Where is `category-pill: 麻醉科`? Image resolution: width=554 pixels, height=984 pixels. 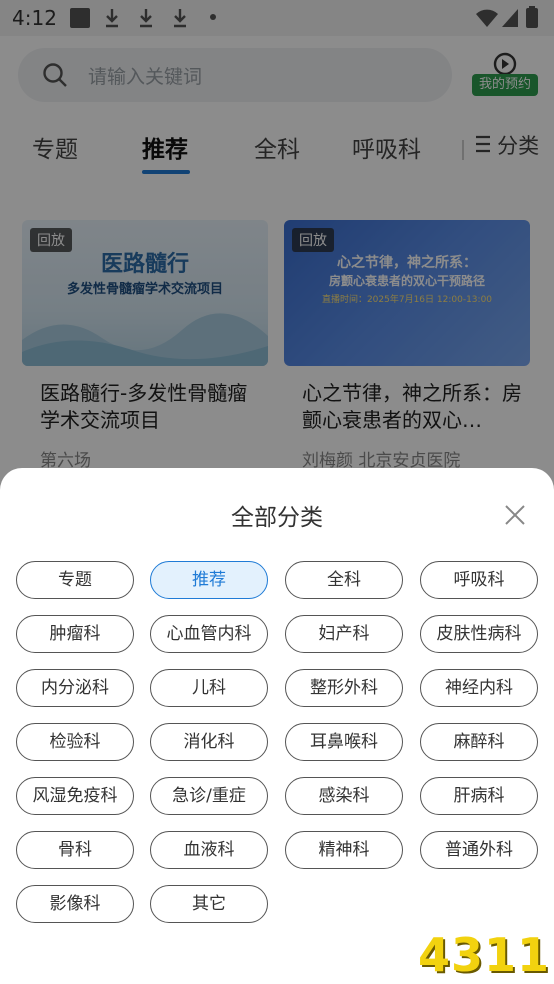
category-pill: 麻醉科 is located at coordinates (479, 742).